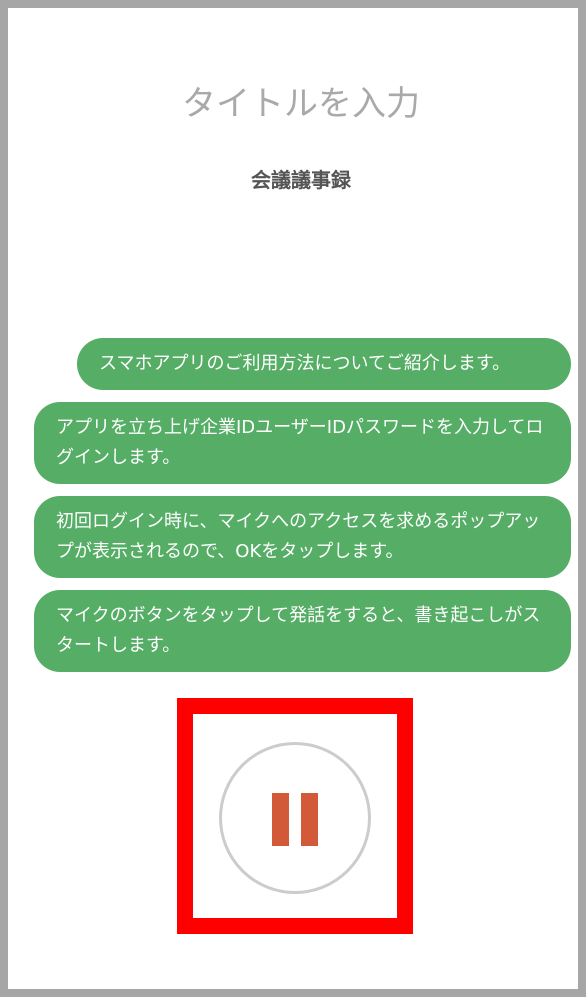 The image size is (586, 997). What do you see at coordinates (324, 364) in the screenshot?
I see `message-bubble: スマホアプリのご利用方法についてご紹介します。` at bounding box center [324, 364].